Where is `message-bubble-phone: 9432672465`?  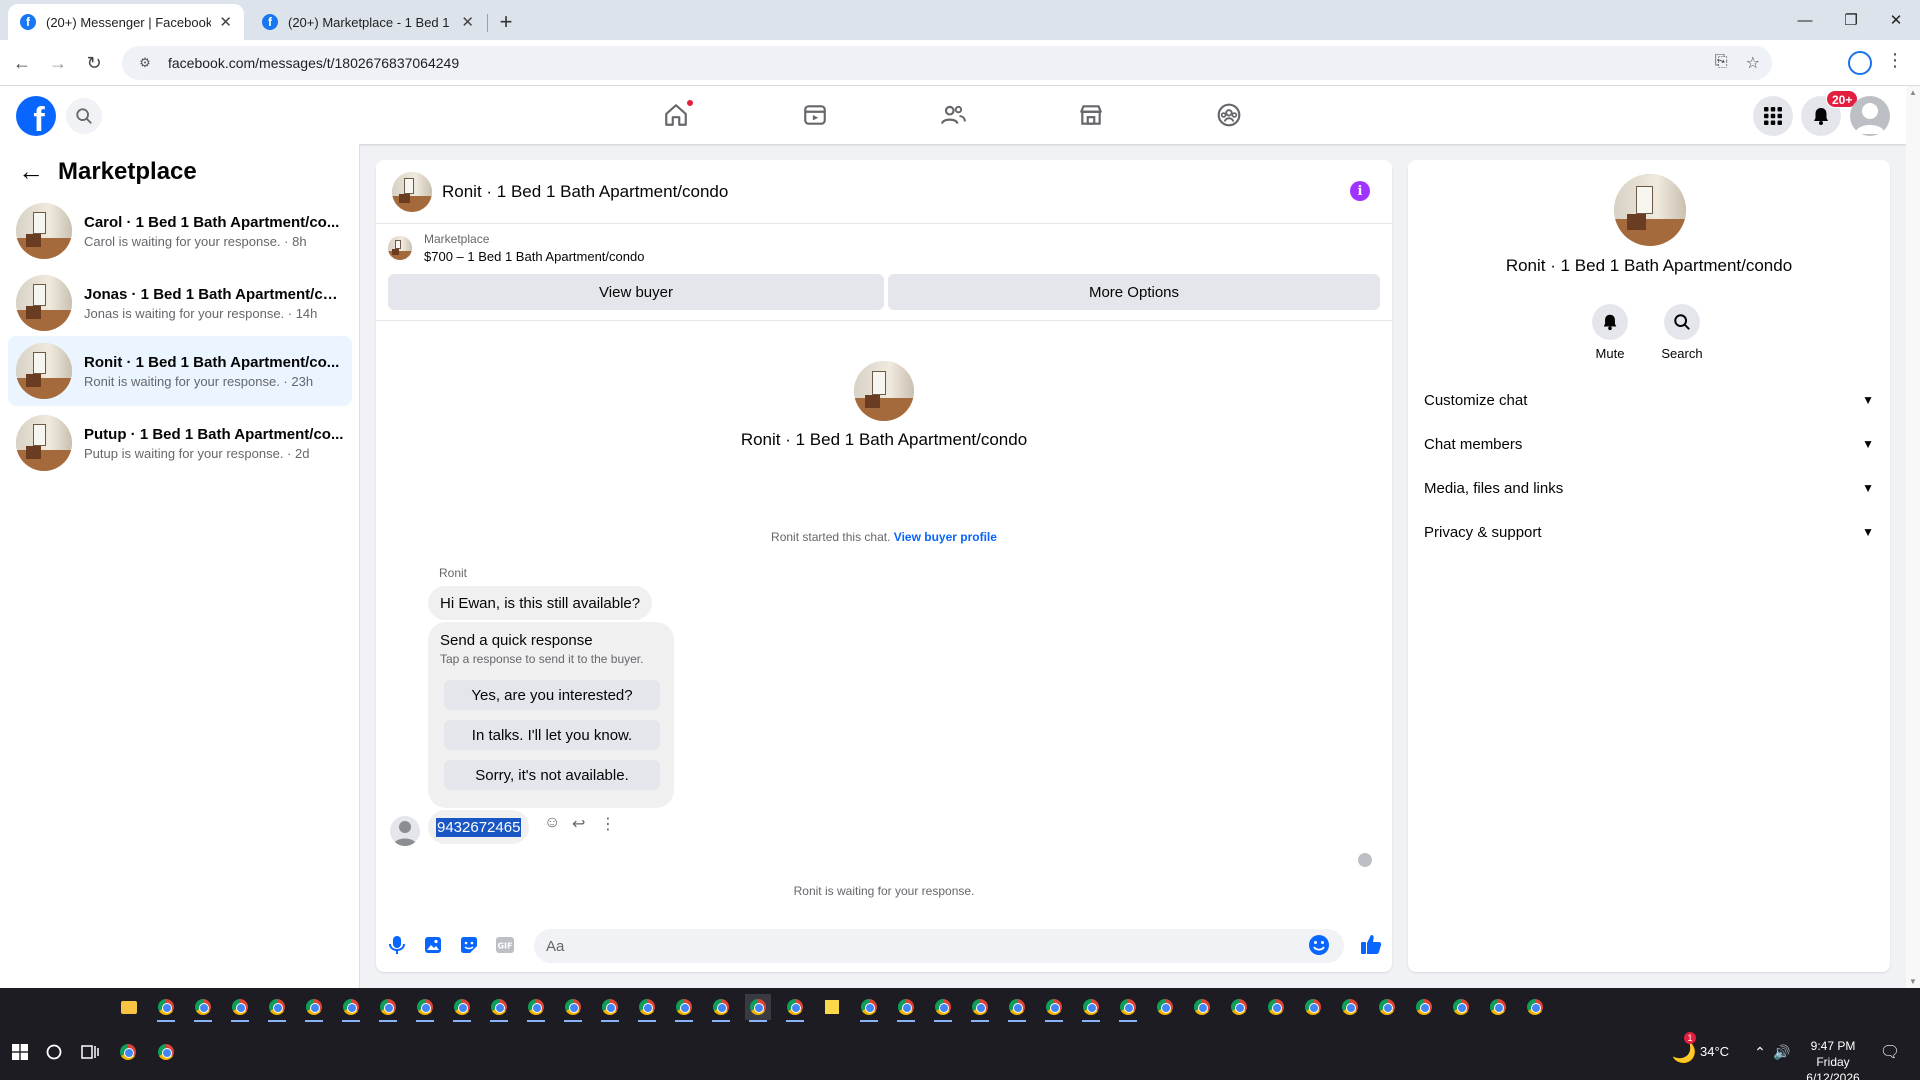 message-bubble-phone: 9432672465 is located at coordinates (479, 827).